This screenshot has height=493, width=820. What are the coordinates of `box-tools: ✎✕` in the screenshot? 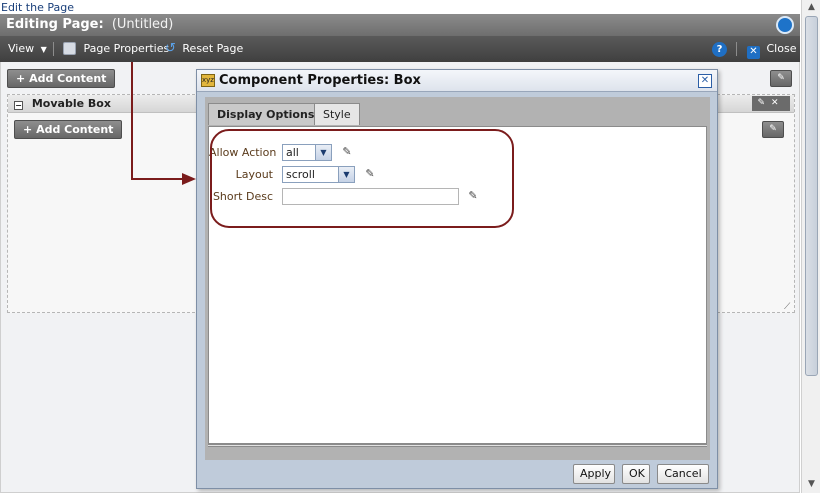 It's located at (771, 103).